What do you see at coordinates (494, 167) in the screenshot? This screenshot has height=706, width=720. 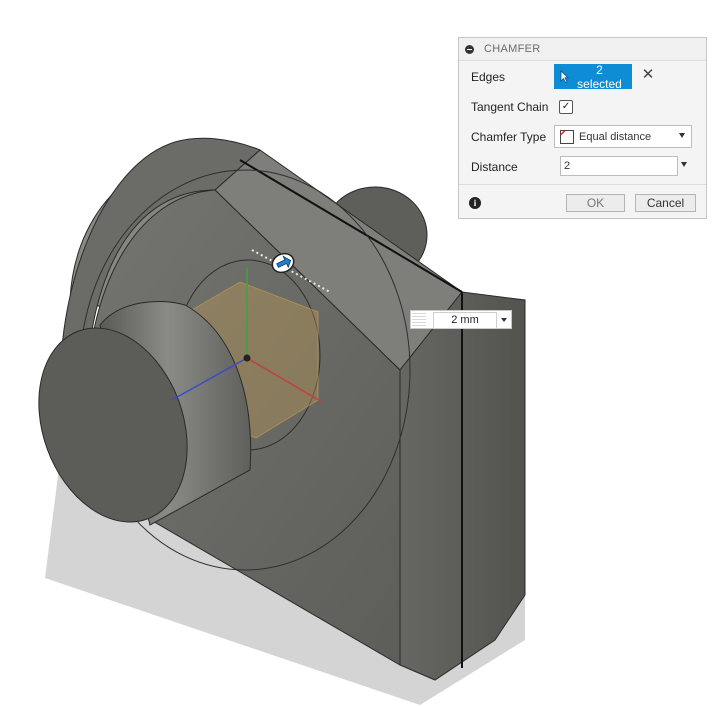 I see `distance-label: Distance` at bounding box center [494, 167].